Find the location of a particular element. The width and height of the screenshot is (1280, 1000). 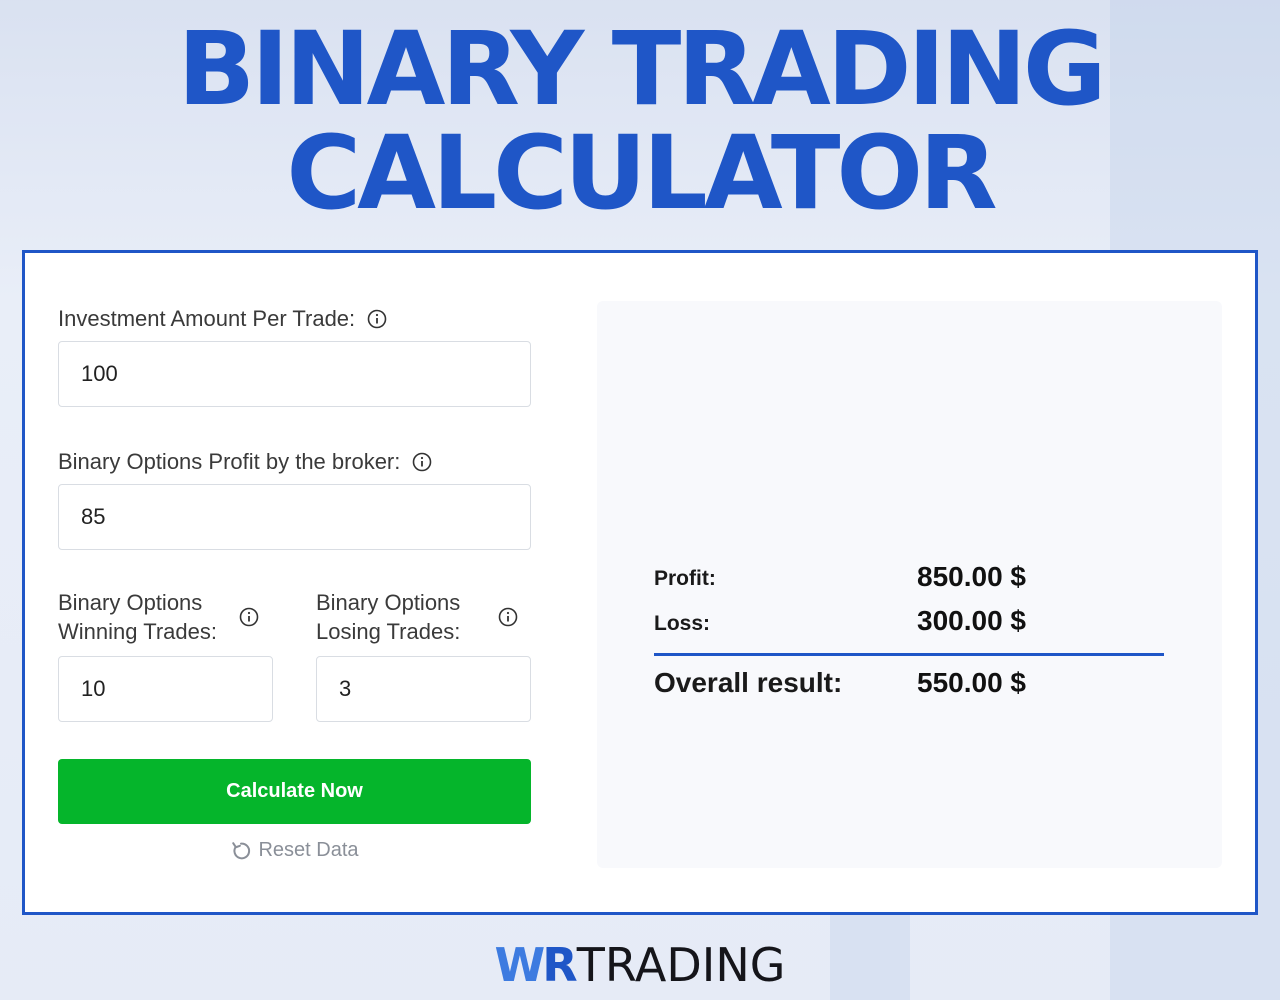

winning-trades-label-line2: Winning Trades: is located at coordinates (137, 631).